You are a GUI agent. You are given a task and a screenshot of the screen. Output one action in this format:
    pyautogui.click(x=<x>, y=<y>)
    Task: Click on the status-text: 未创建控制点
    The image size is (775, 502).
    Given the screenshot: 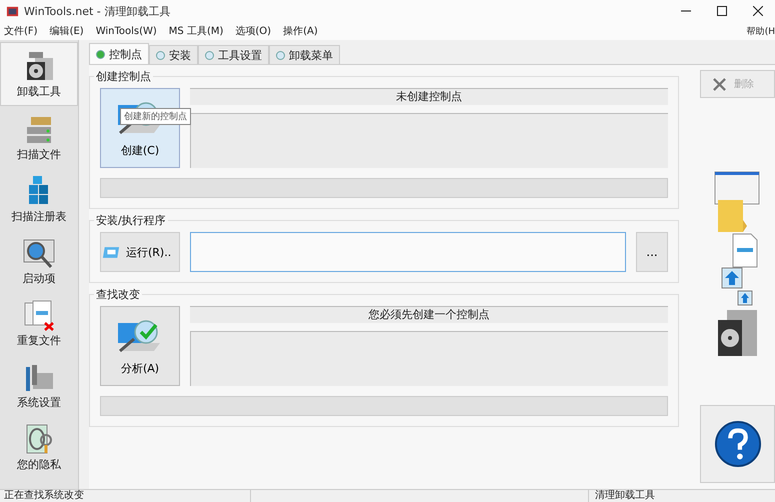 What is the action you would take?
    pyautogui.click(x=429, y=96)
    